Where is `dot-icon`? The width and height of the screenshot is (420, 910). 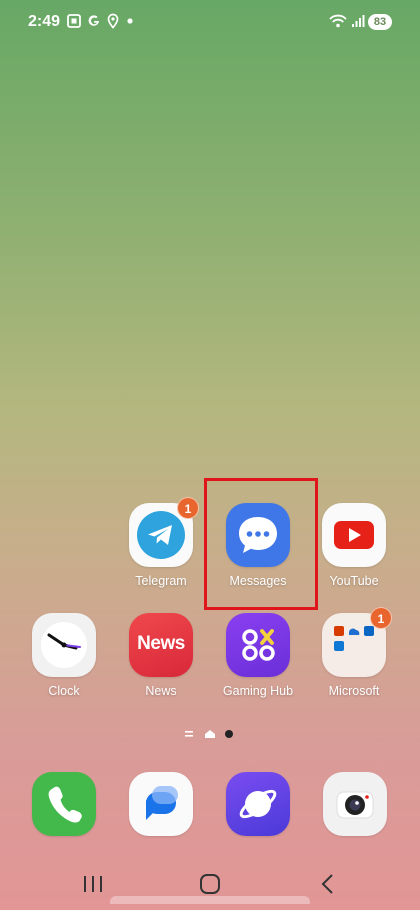
dot-icon is located at coordinates (130, 21).